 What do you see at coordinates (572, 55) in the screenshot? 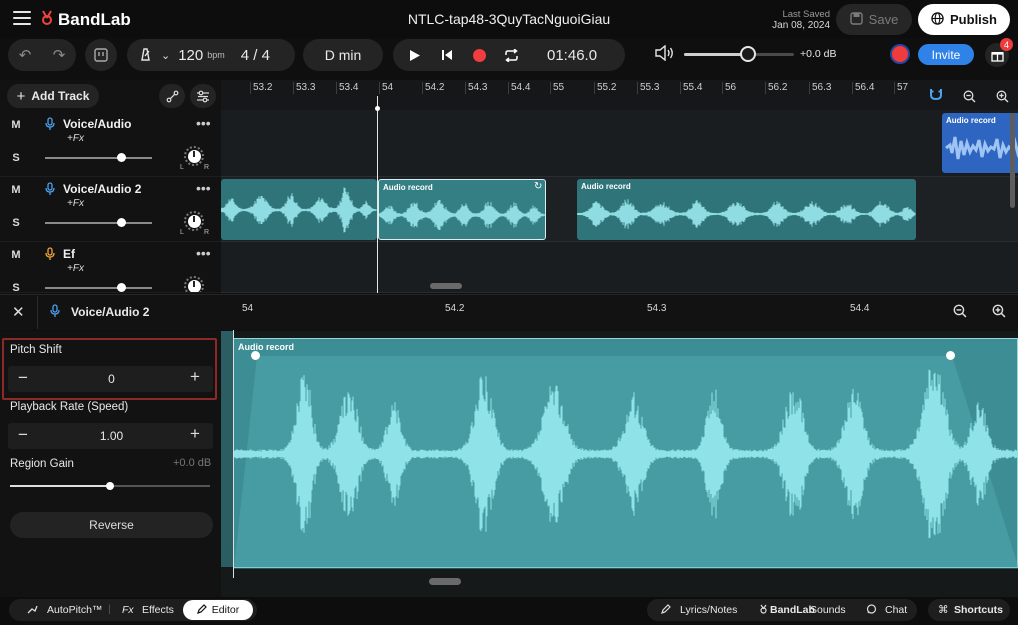
I see `time-display: 01:46.0` at bounding box center [572, 55].